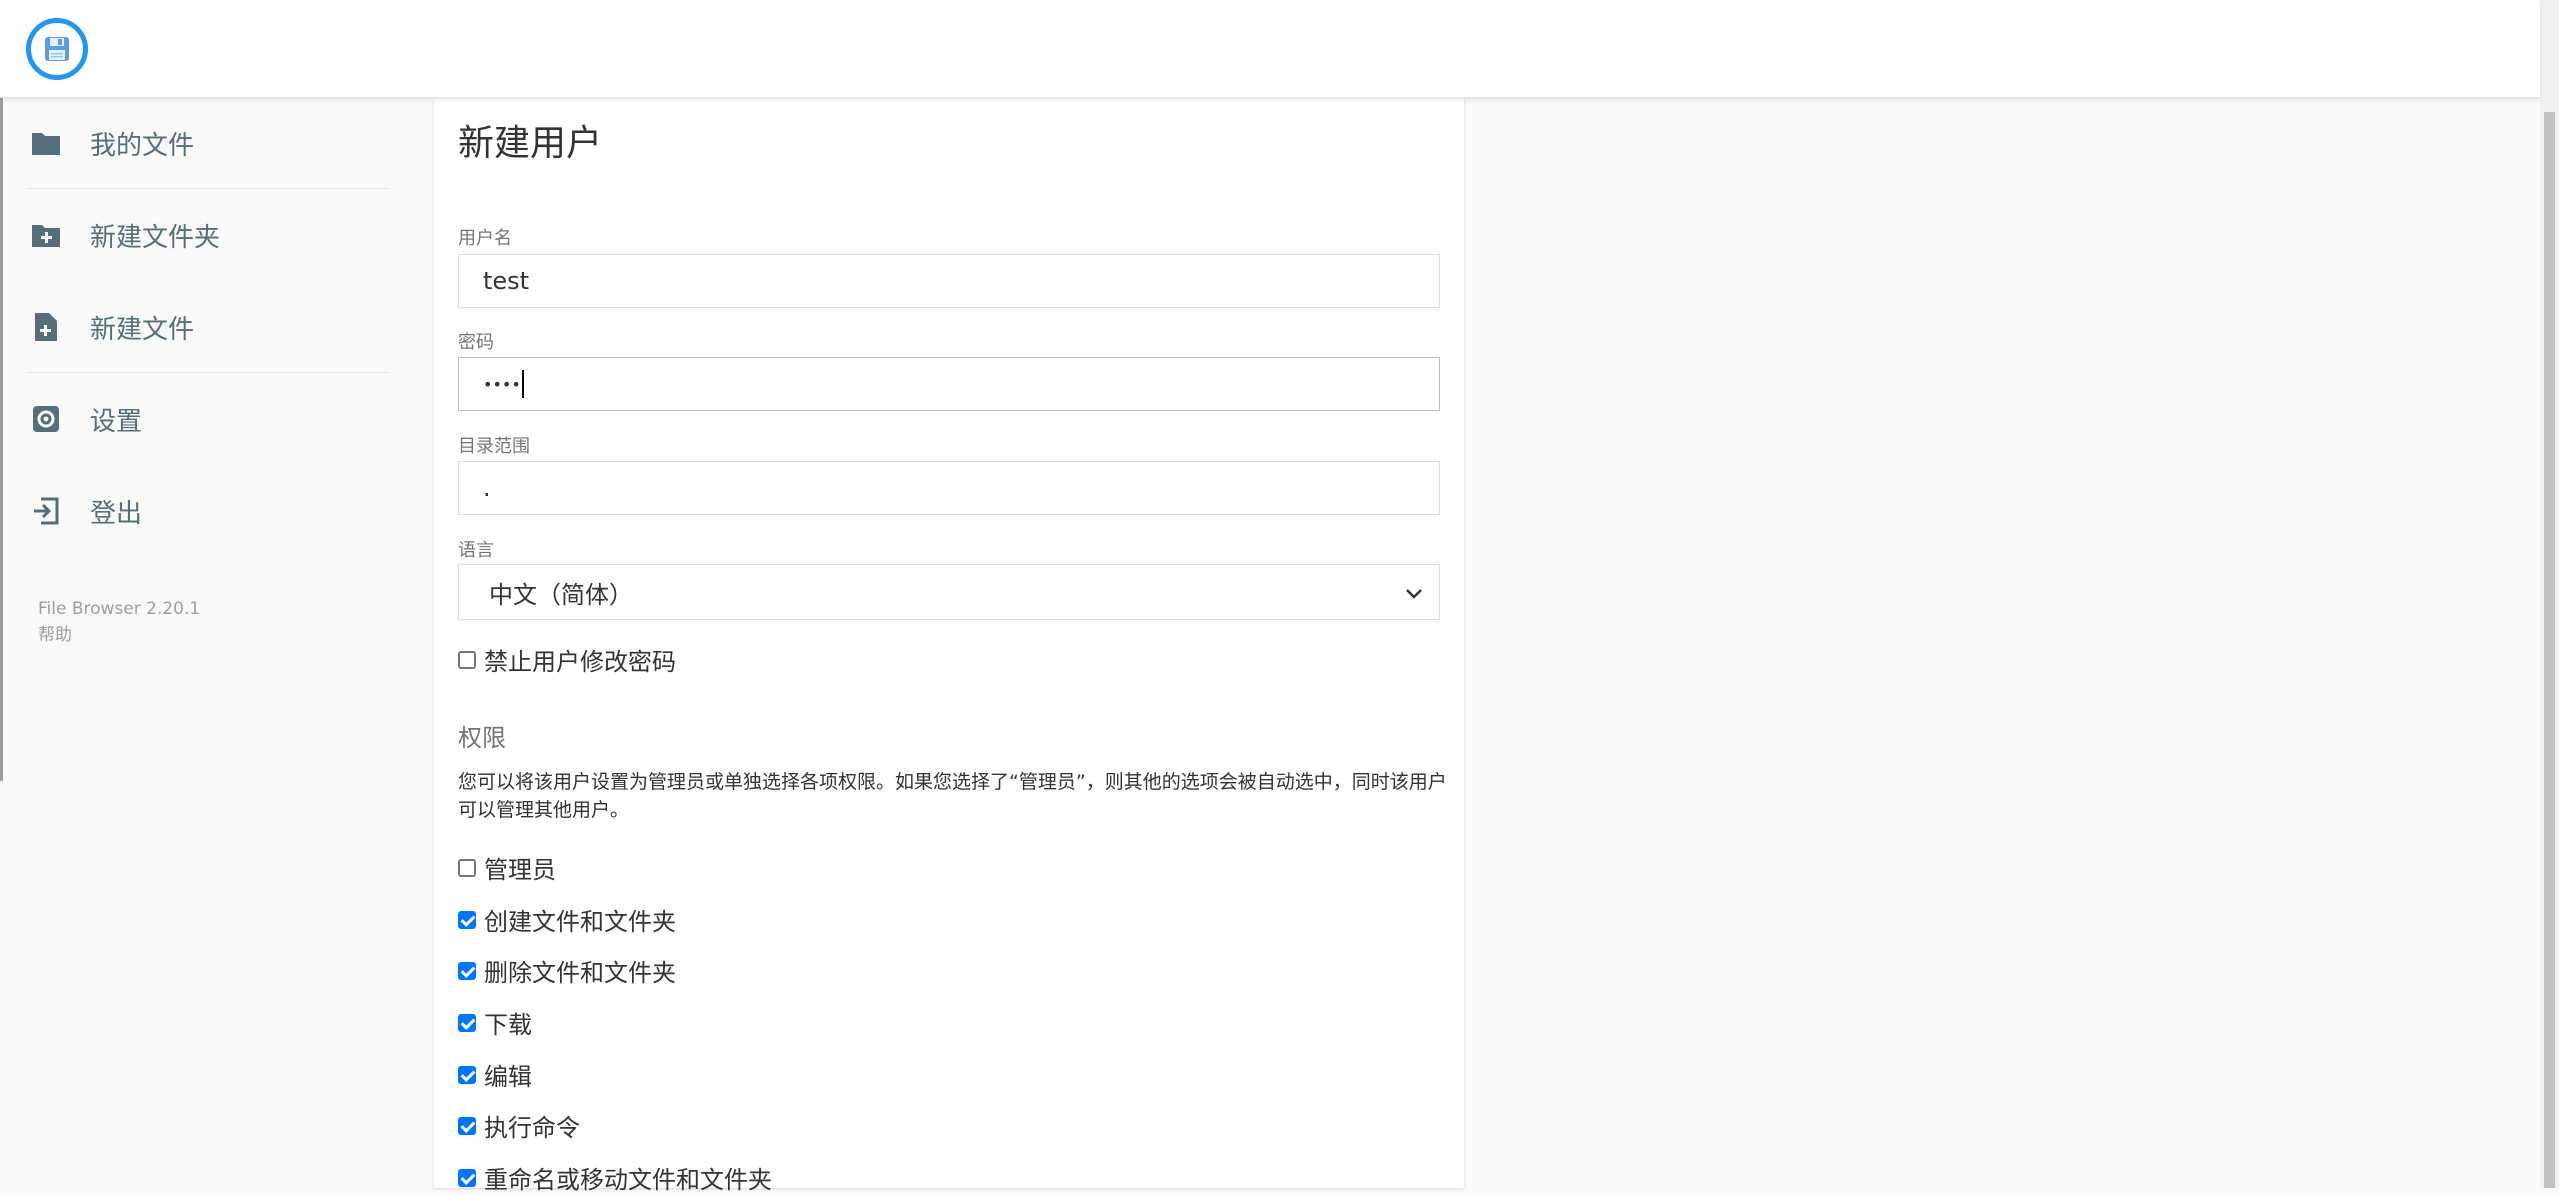  Describe the element at coordinates (476, 342) in the screenshot. I see `password-label: 密码` at that location.